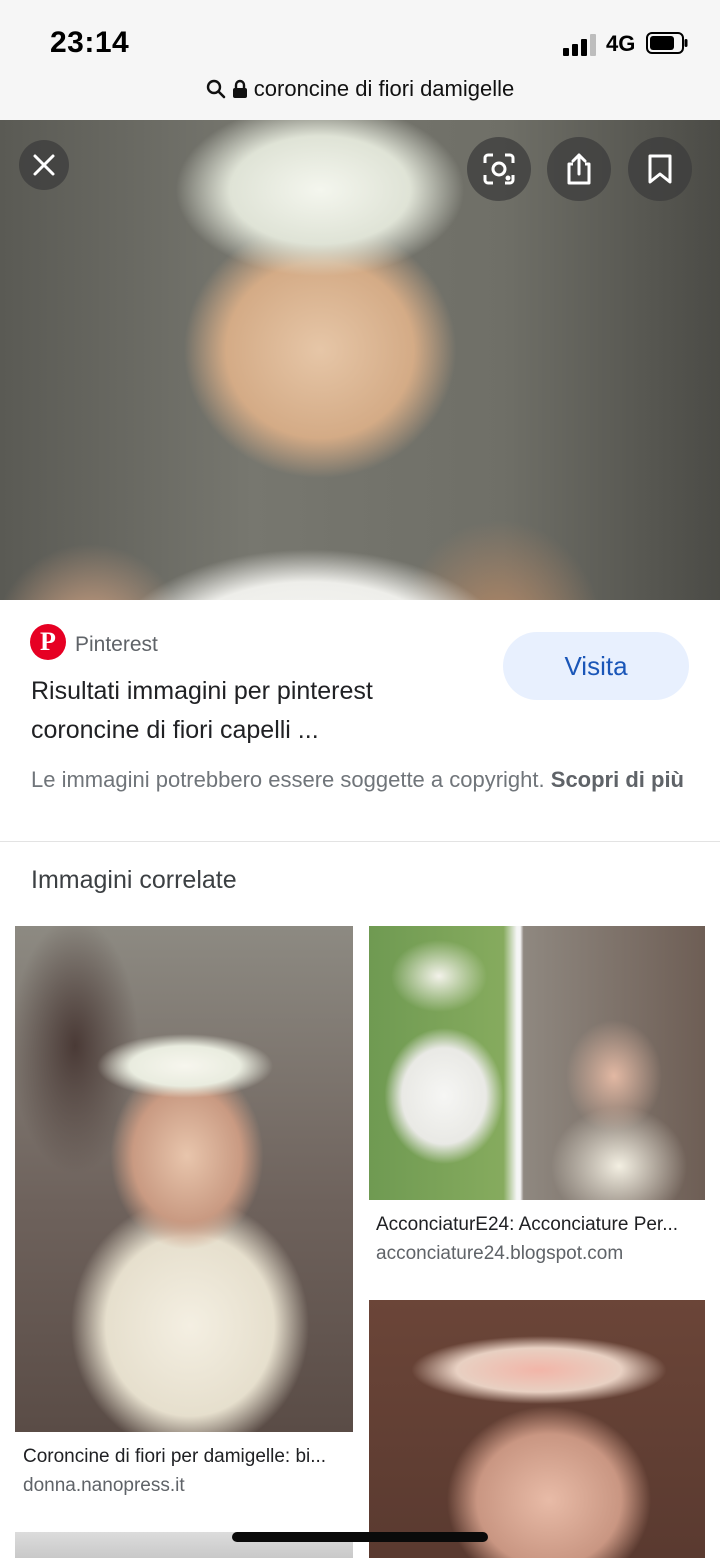  What do you see at coordinates (239, 88) in the screenshot?
I see `lock-icon` at bounding box center [239, 88].